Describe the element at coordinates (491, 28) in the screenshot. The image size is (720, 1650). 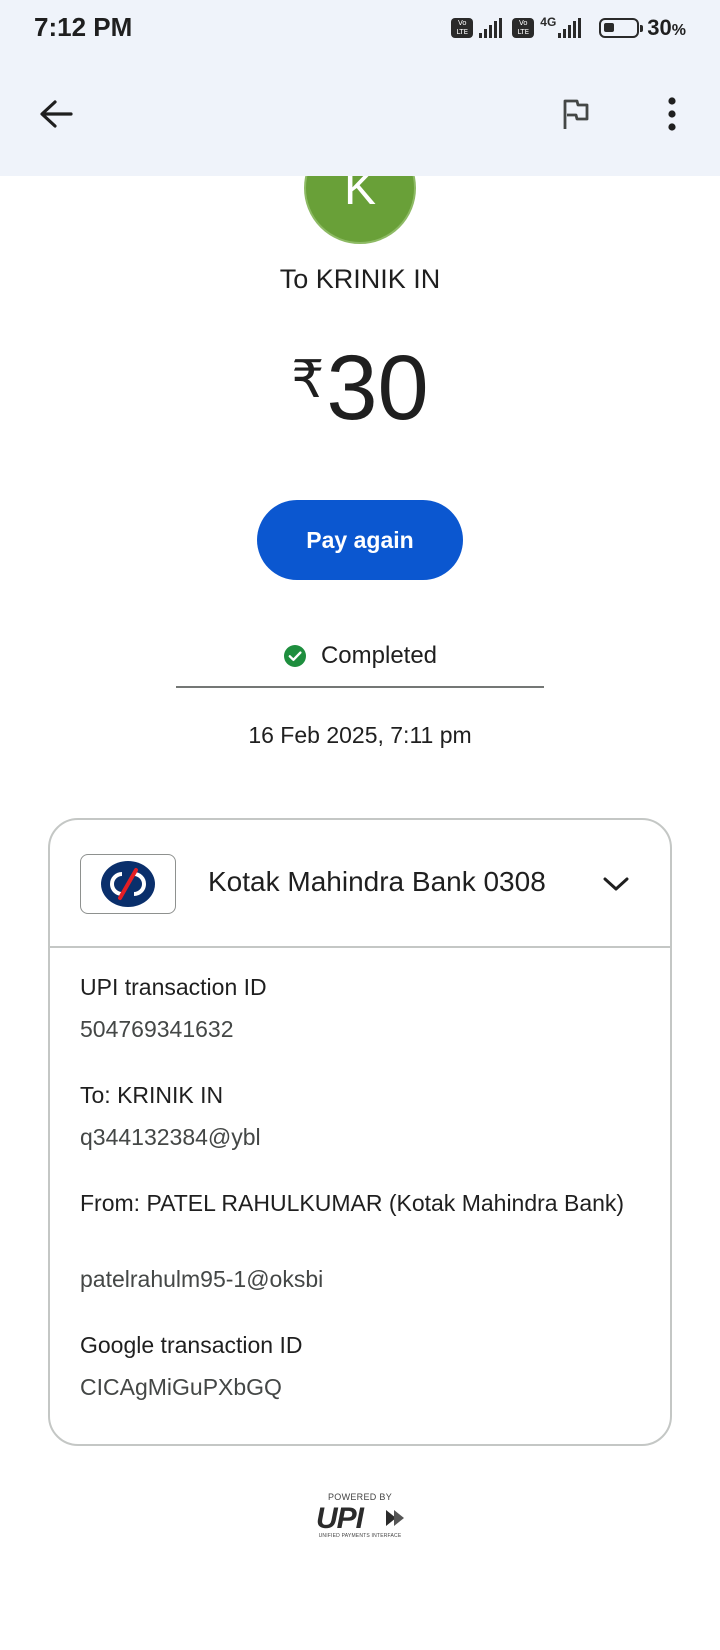
I see `signal-icon` at that location.